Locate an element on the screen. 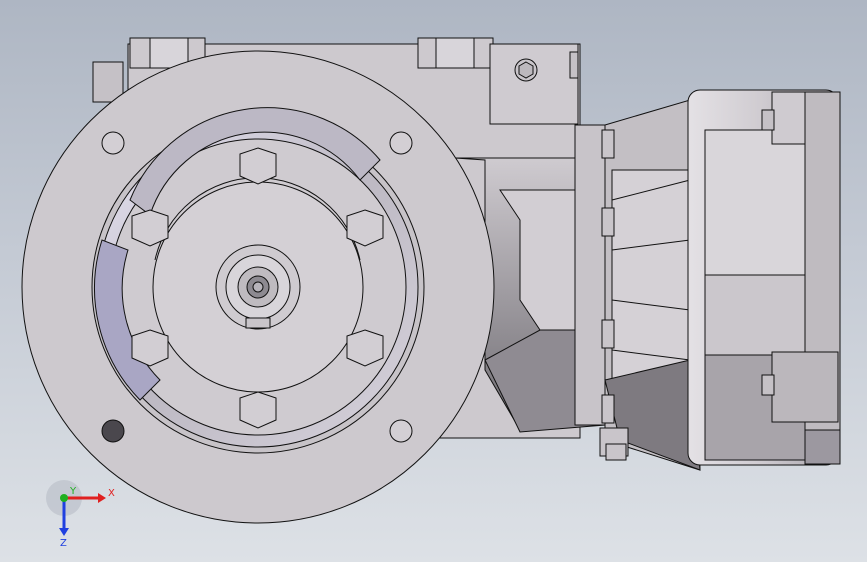 The image size is (867, 562). z-axis-arrow is located at coordinates (64, 532).